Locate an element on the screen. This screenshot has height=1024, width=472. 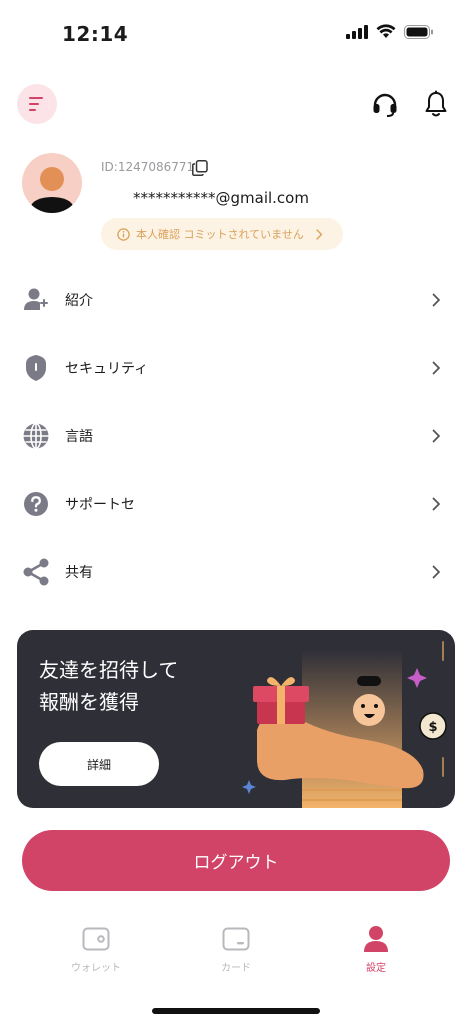
logout-button: ログアウト is located at coordinates (236, 860).